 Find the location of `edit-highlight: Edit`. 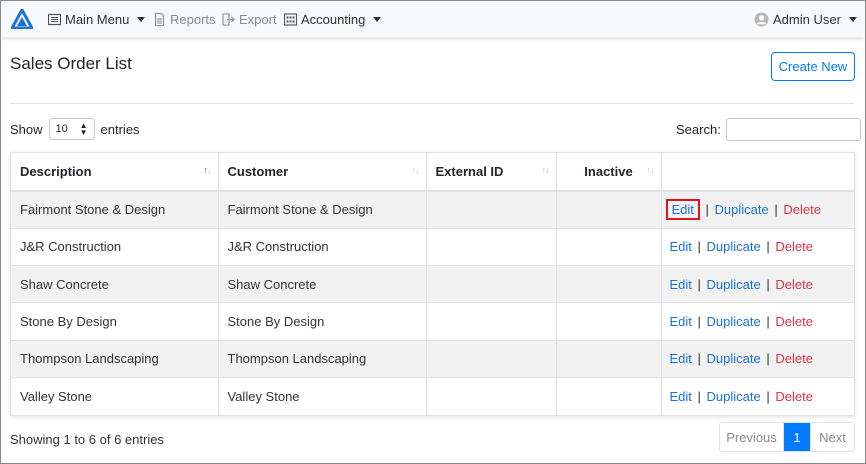

edit-highlight: Edit is located at coordinates (682, 210).